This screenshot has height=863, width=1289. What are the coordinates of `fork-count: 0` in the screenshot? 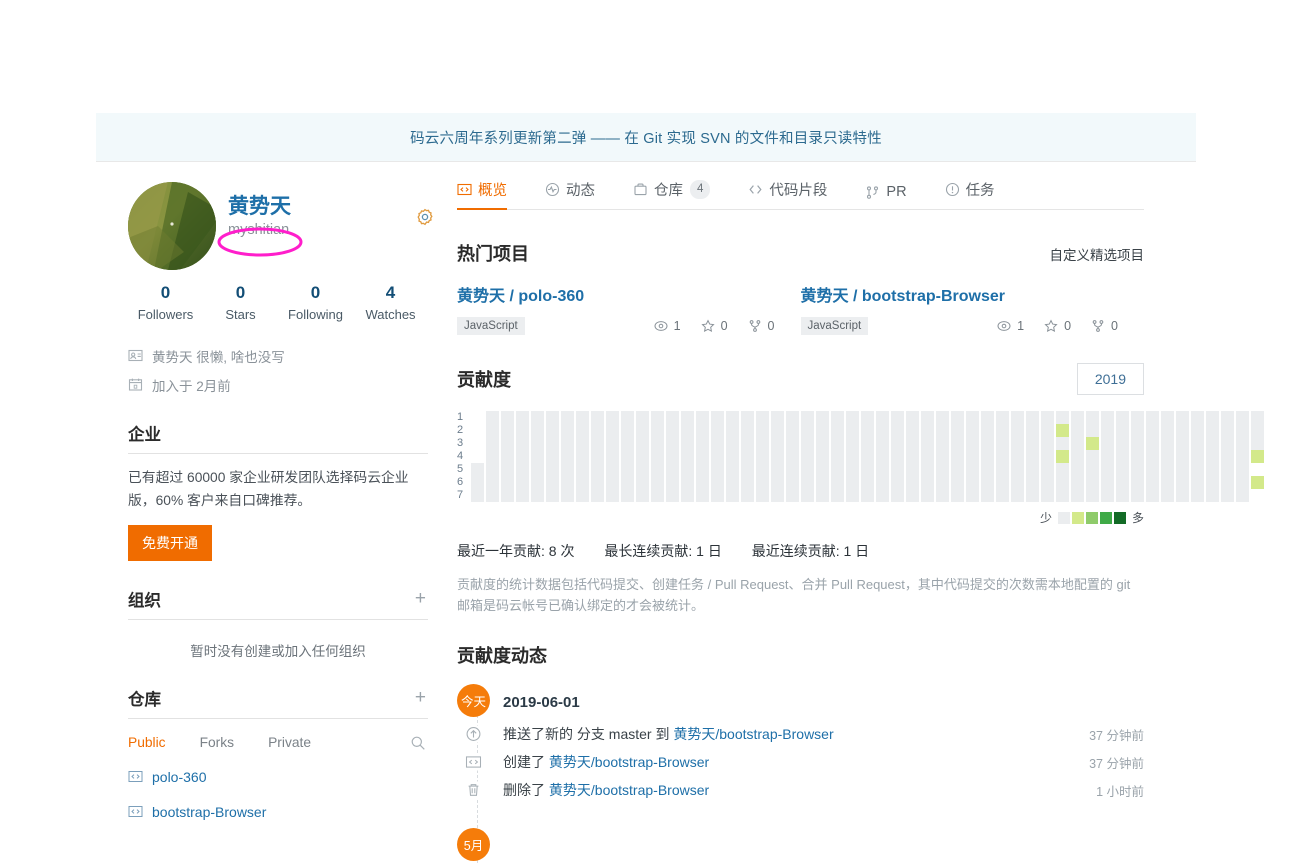 It's located at (1104, 326).